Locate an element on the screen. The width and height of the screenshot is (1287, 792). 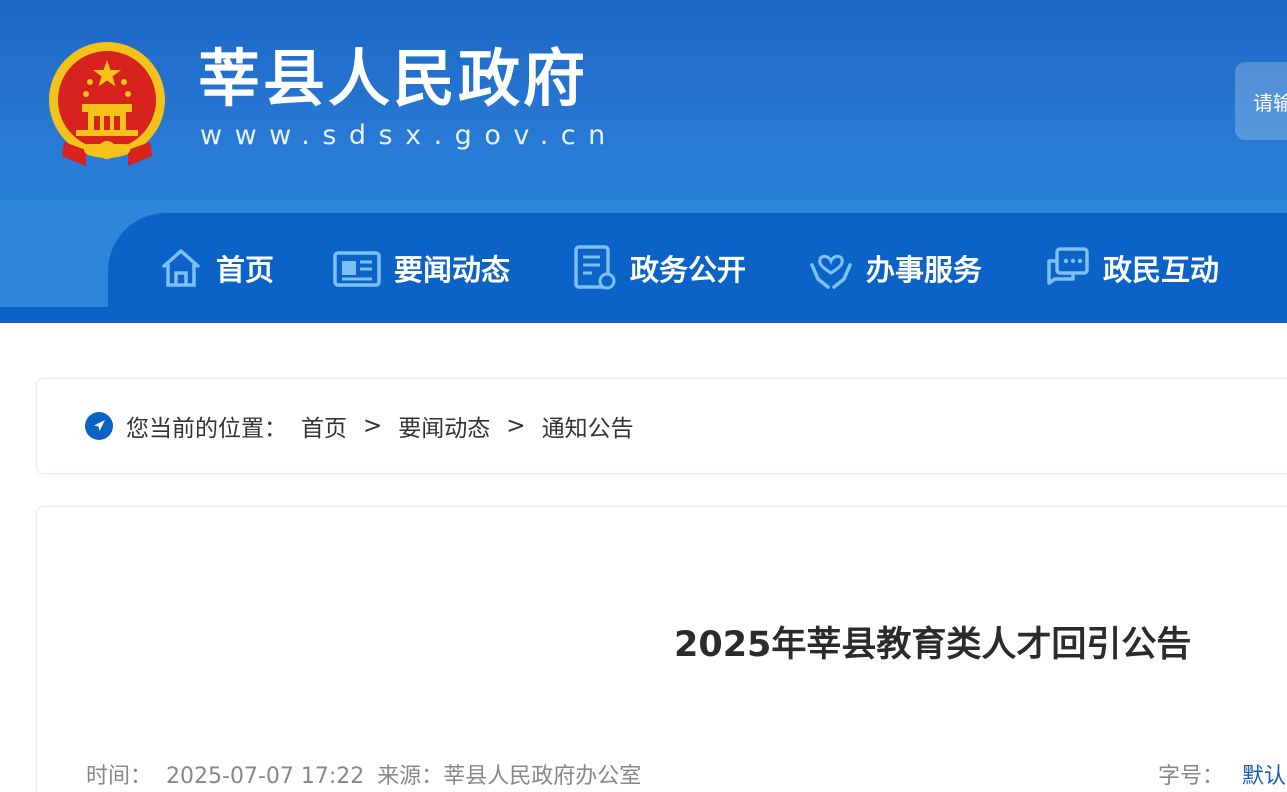
site-title: 莘县人民政府 is located at coordinates (393, 79).